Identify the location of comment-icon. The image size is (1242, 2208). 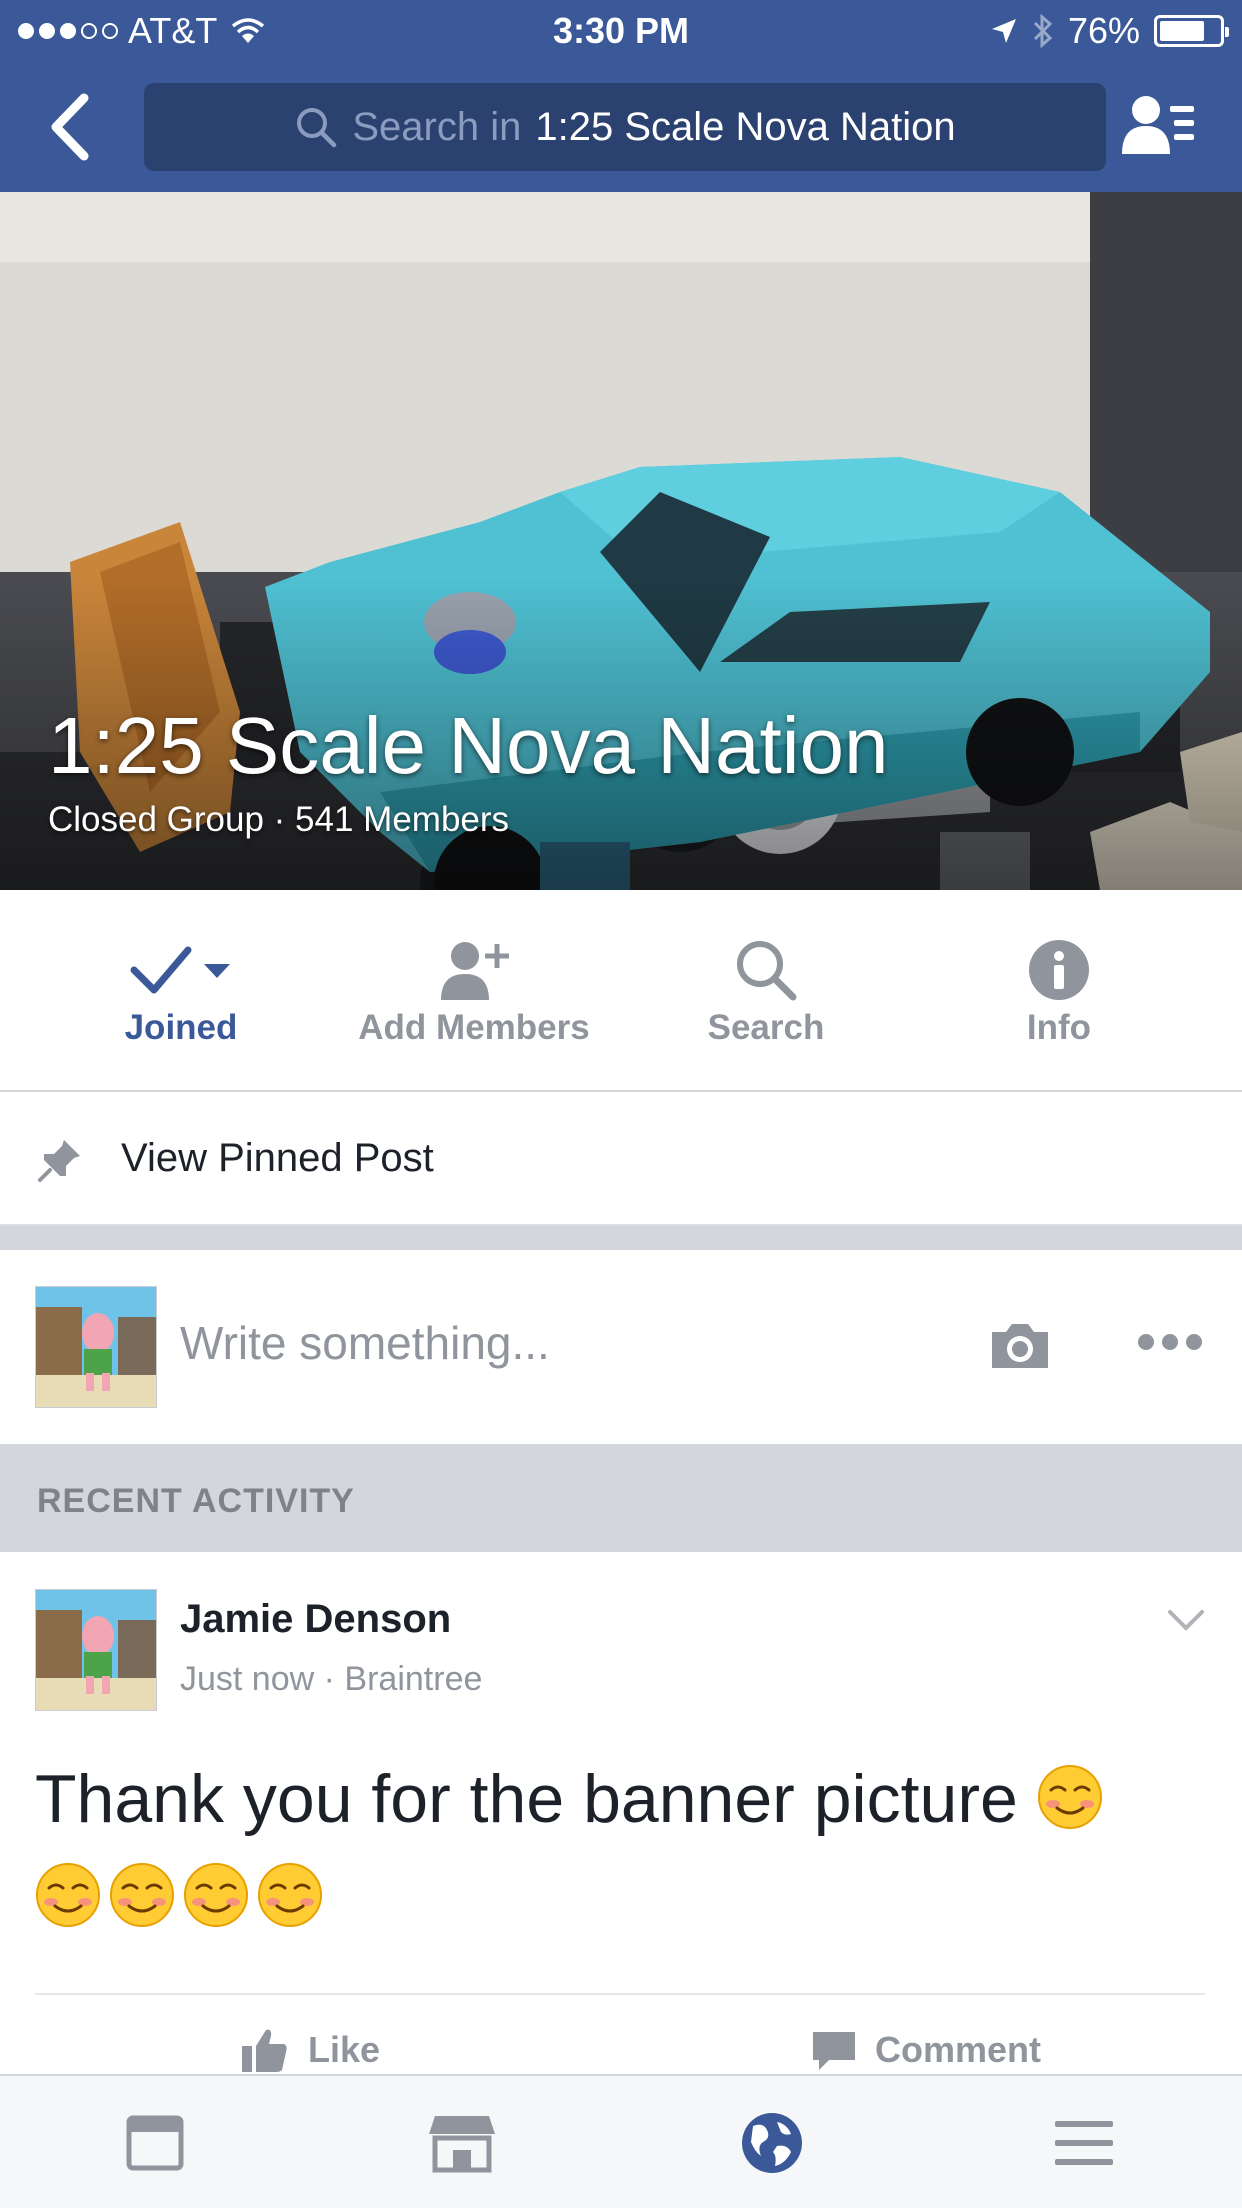
(834, 2051).